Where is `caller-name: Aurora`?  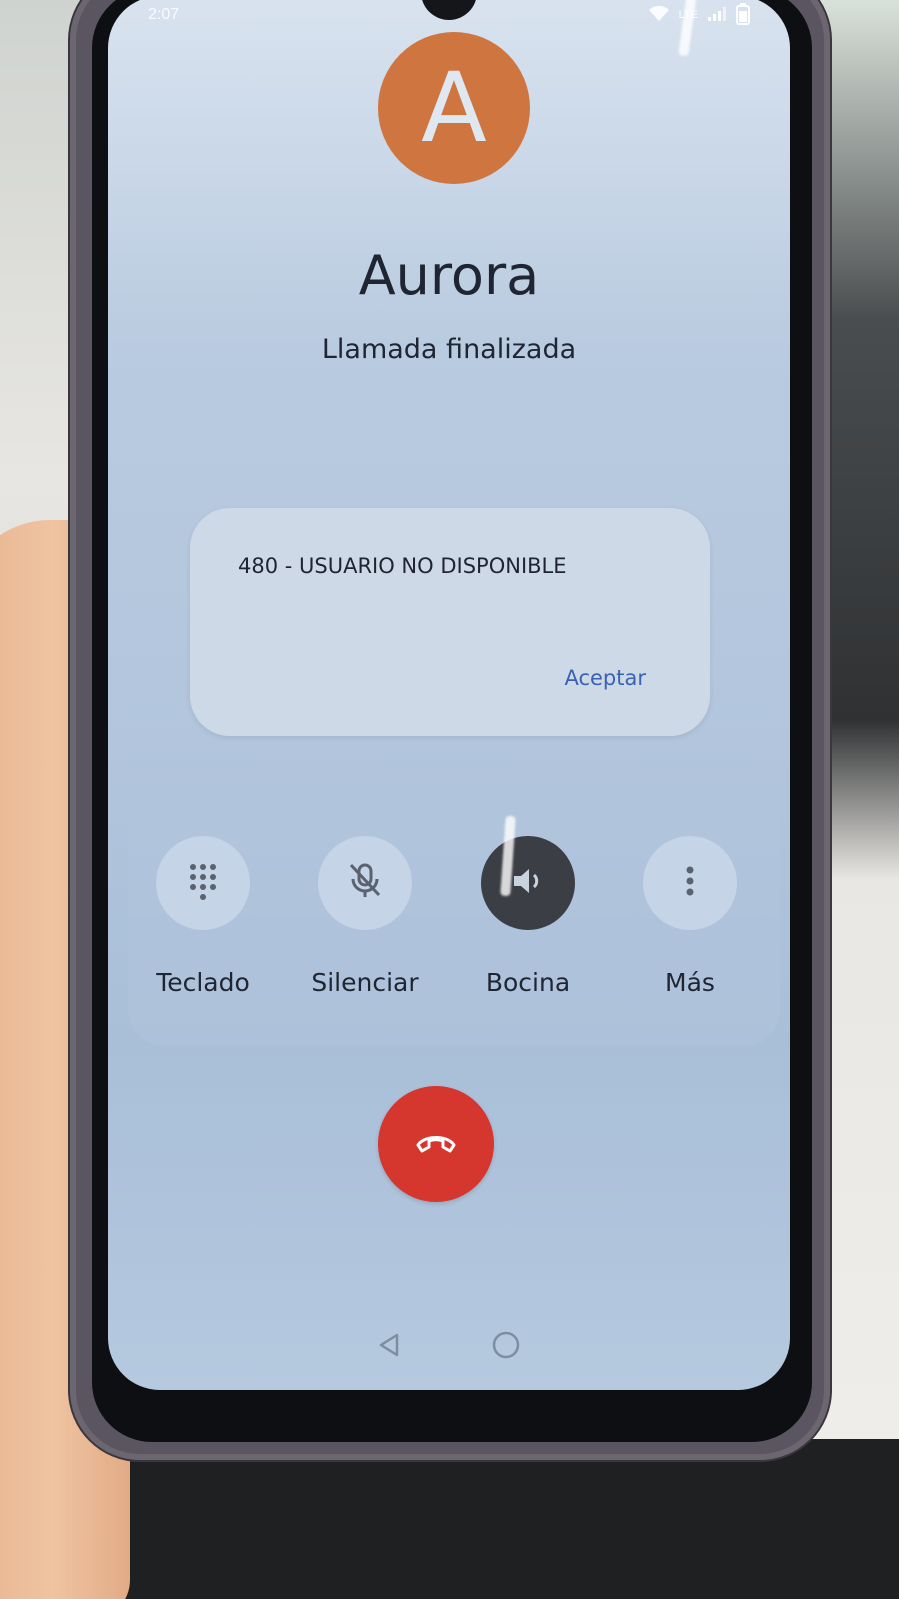
caller-name: Aurora is located at coordinates (449, 275).